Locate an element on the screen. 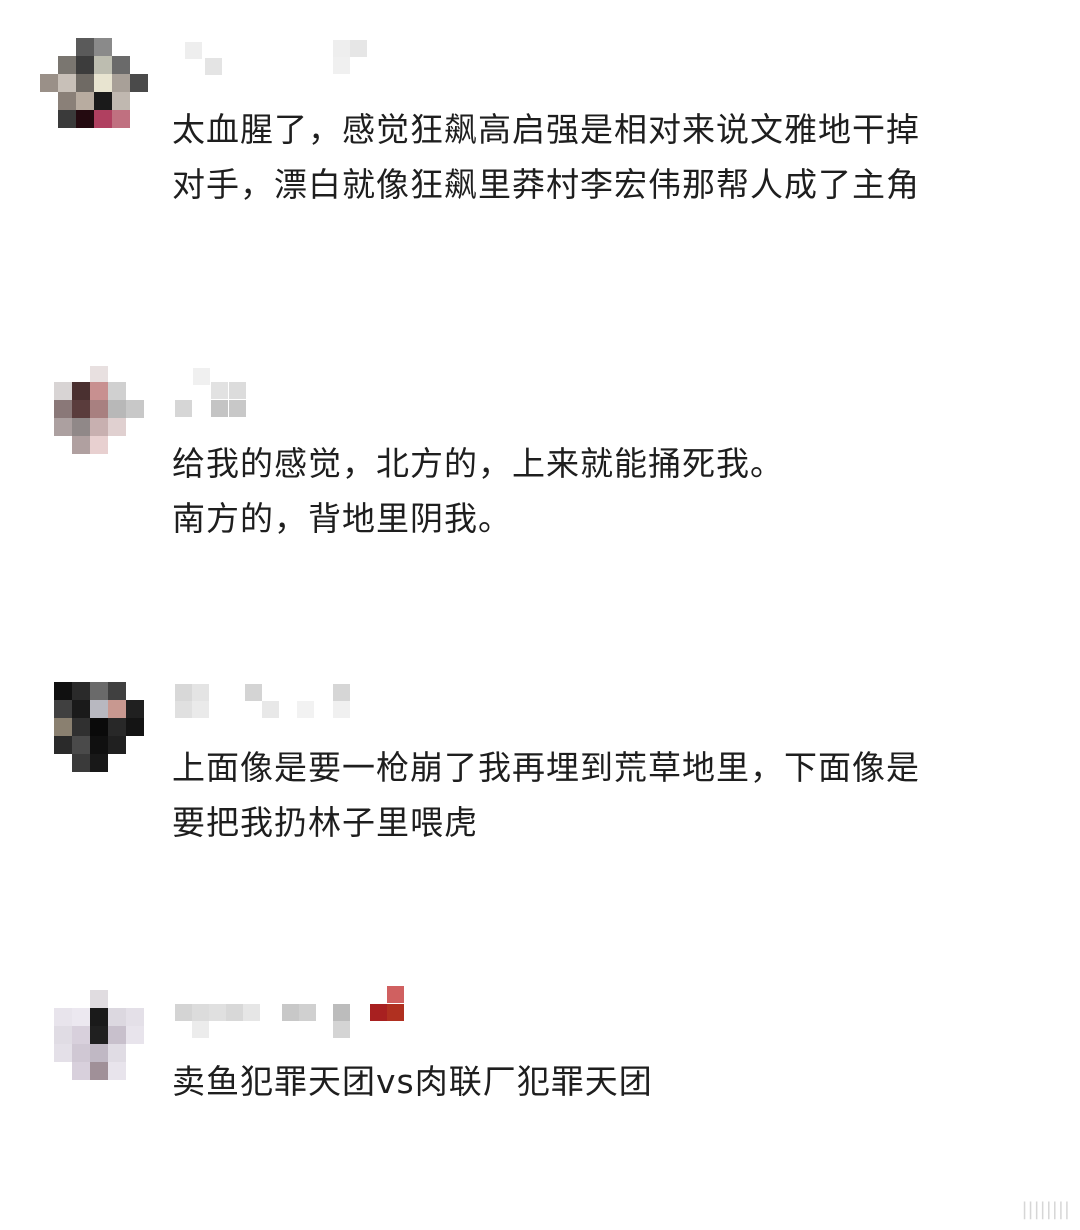  comment-text: 上面像是要一枪崩了我再埋到荒草地里，下面像是要把我扔林子里喂虎 is located at coordinates (546, 795).